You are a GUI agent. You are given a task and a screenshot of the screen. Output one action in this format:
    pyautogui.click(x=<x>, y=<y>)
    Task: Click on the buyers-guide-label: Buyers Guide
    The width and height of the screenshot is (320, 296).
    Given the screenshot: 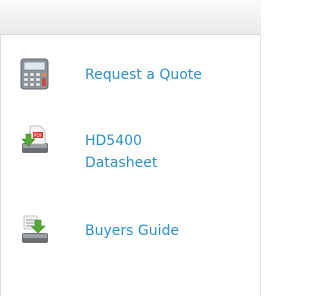 What is the action you would take?
    pyautogui.click(x=132, y=231)
    